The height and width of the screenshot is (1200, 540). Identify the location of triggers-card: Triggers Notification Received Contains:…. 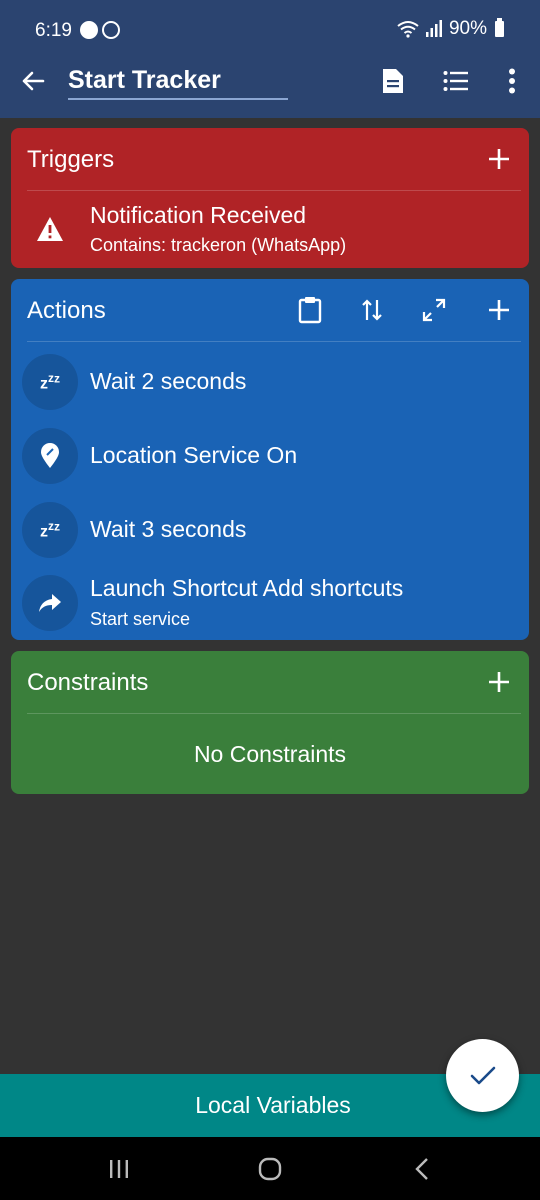
(270, 198).